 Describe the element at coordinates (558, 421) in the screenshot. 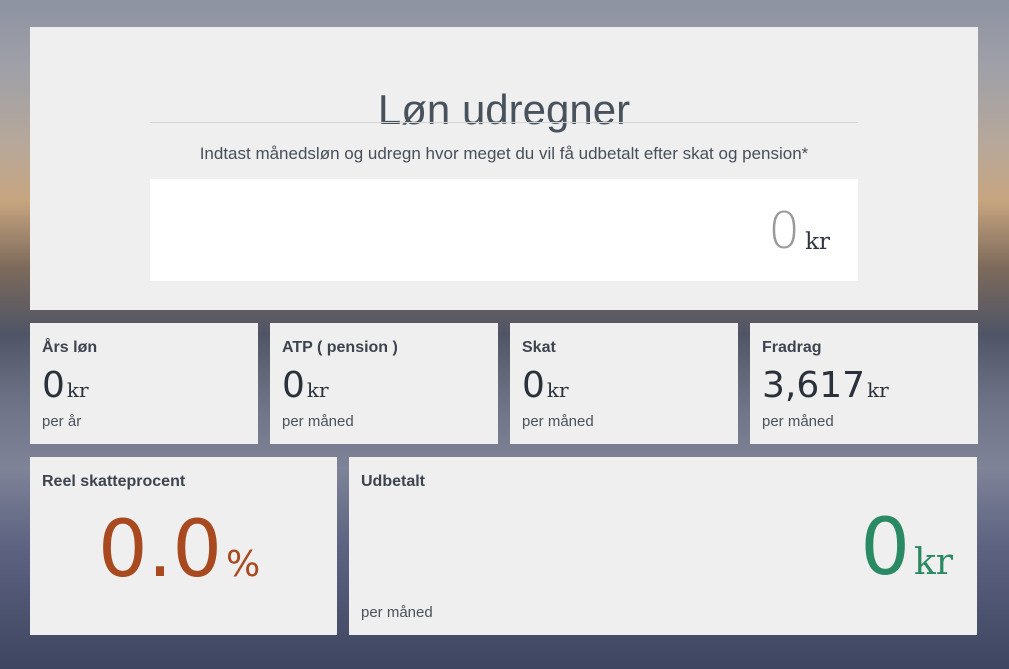

I see `tax-period: per måned` at that location.